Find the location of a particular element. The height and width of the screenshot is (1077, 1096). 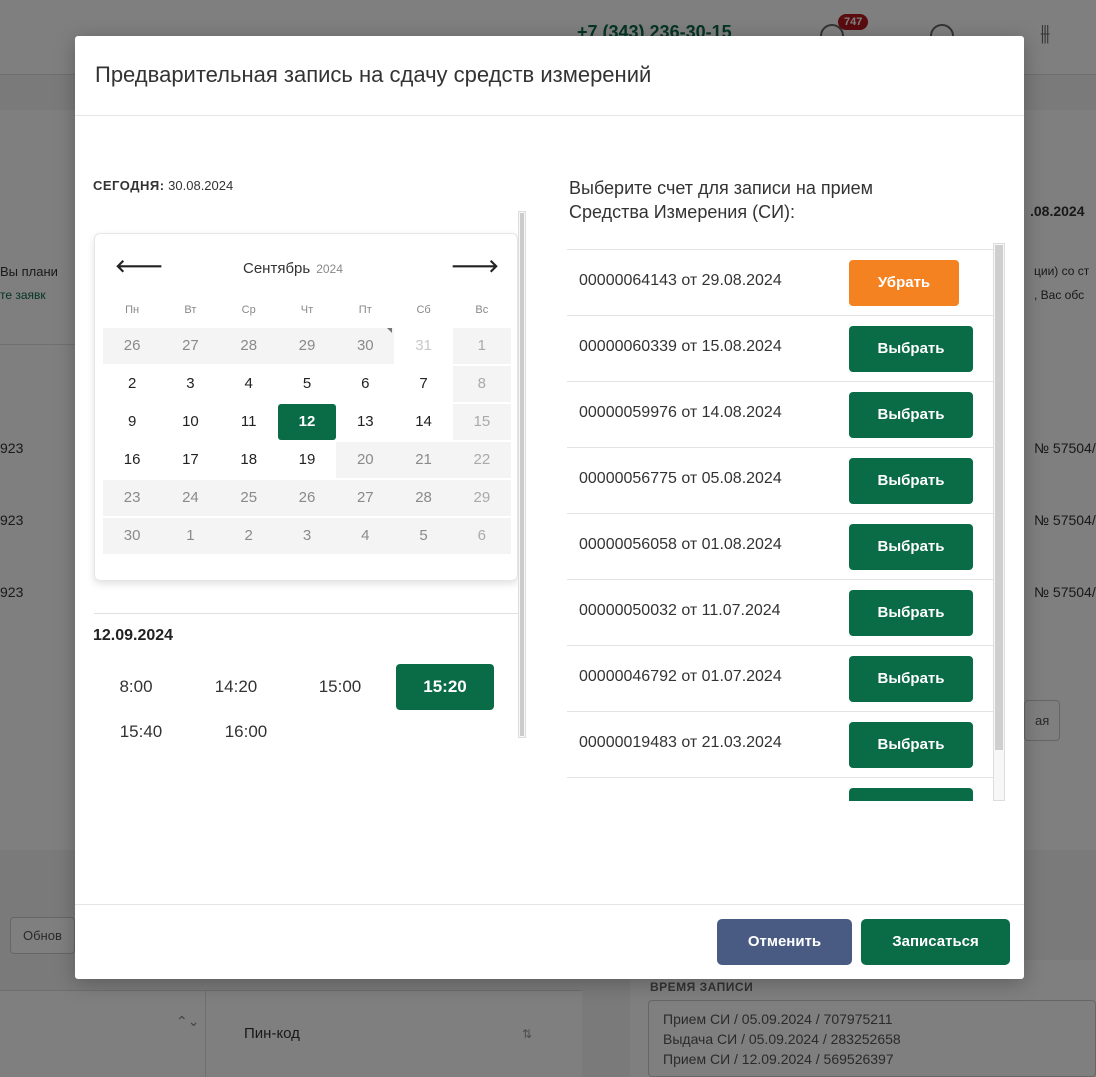

invoice-row: 00000056775 от 05.08.2024 Выбрать is located at coordinates (780, 480).